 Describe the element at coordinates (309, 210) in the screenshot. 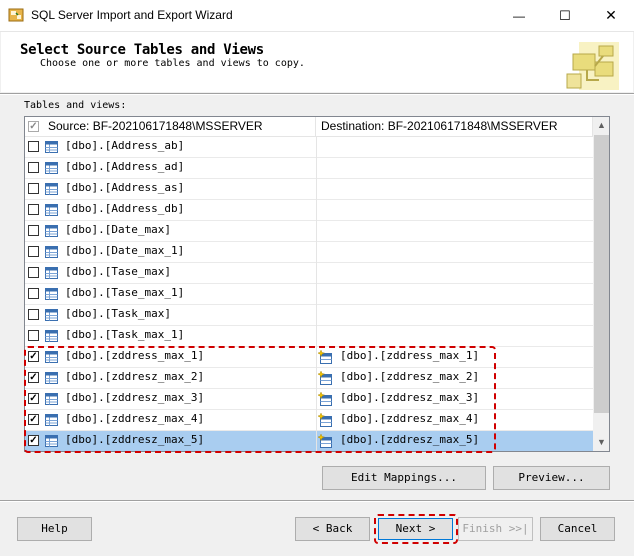

I see `table-row: [dbo].[Address_db]` at that location.